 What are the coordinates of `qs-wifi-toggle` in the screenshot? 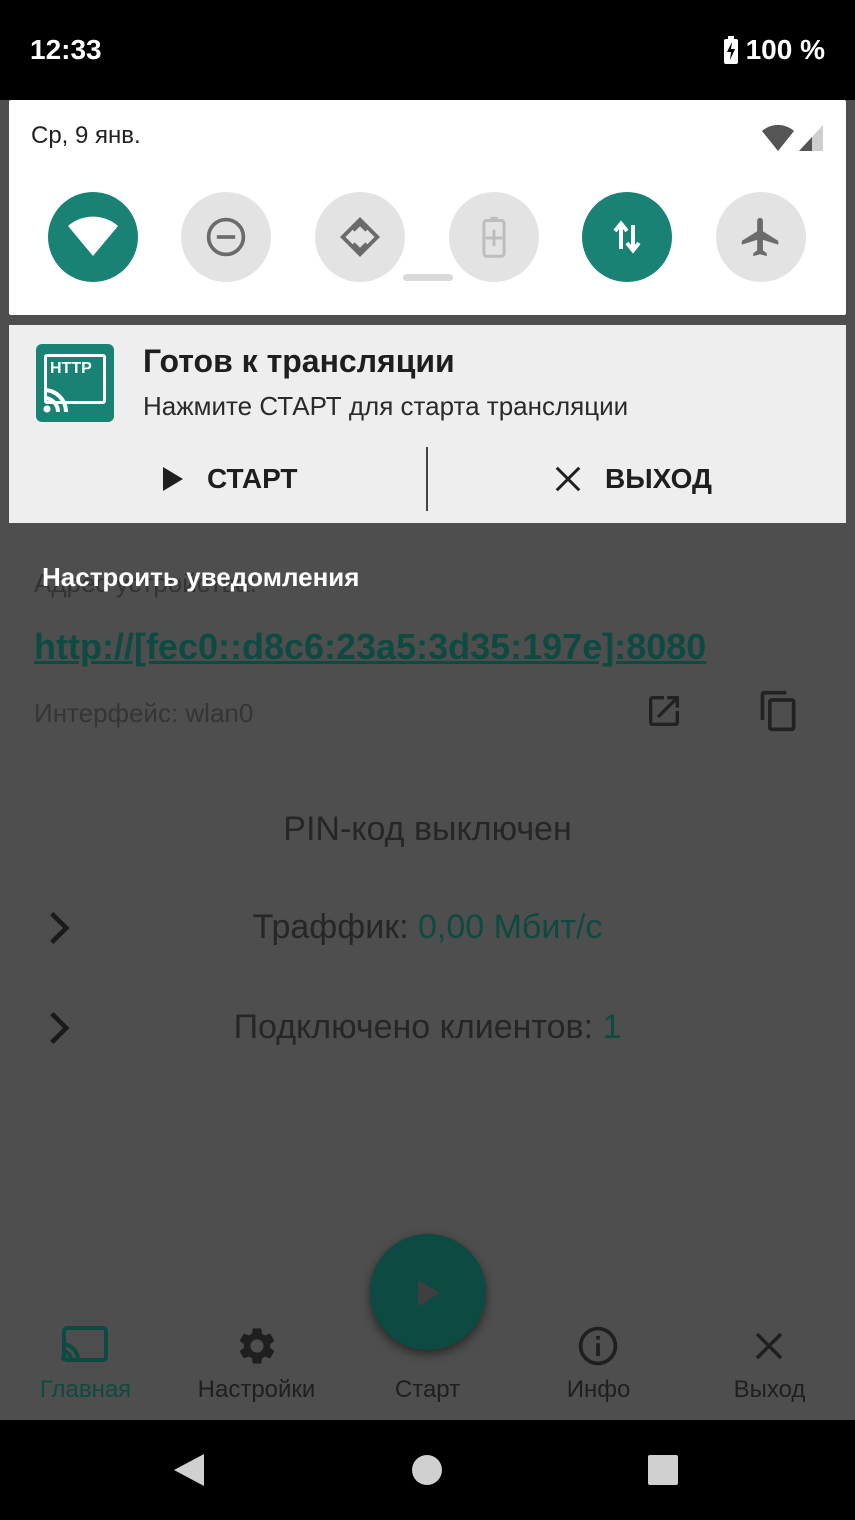 It's located at (93, 237).